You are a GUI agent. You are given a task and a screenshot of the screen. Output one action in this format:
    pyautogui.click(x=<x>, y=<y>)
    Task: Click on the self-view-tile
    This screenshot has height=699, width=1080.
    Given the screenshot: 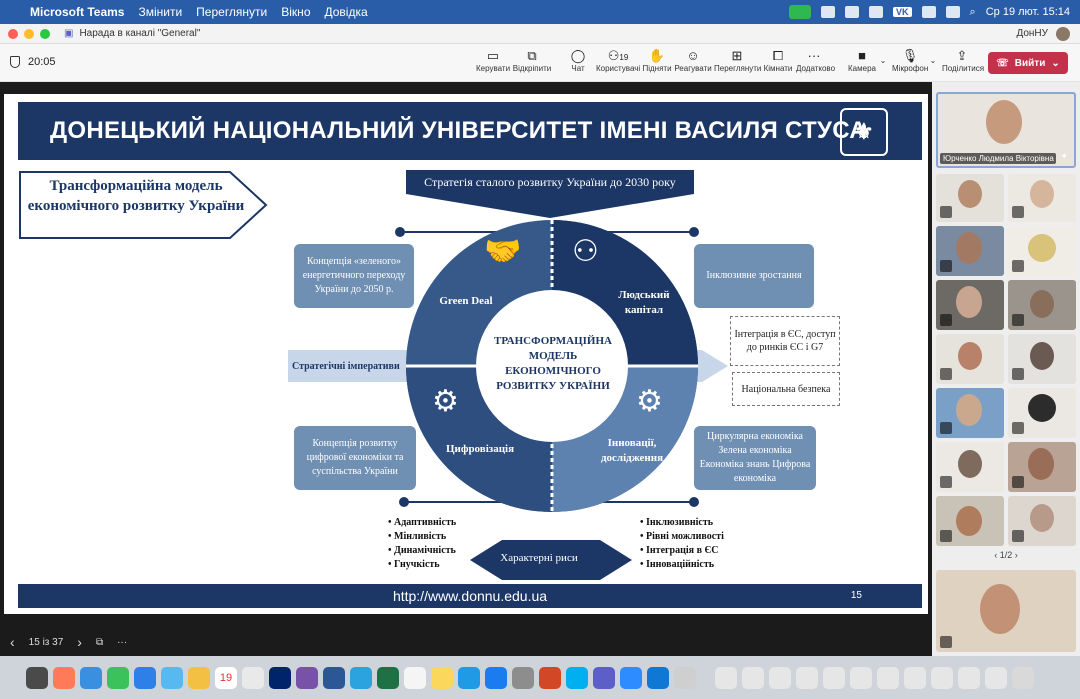 What is the action you would take?
    pyautogui.click(x=1006, y=611)
    